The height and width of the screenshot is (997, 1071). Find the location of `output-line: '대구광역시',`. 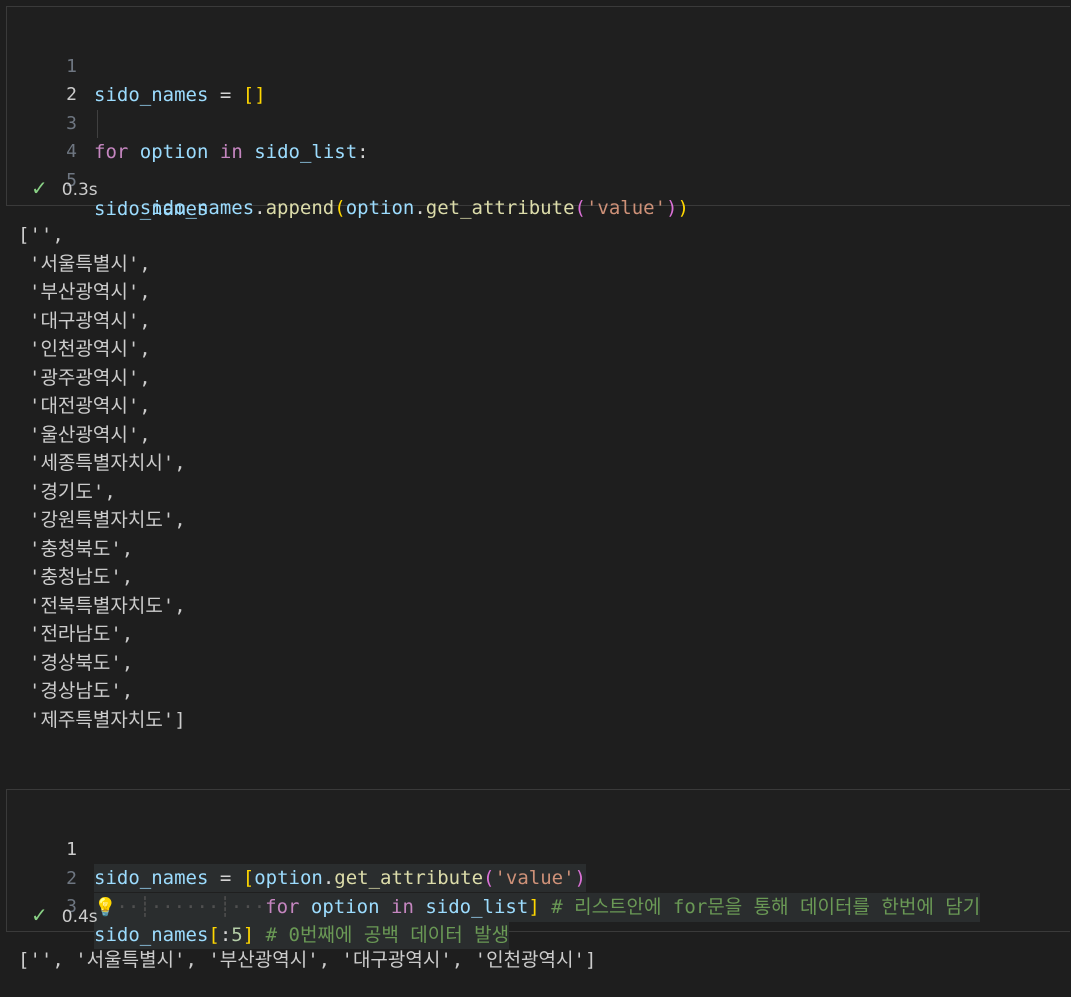

output-line: '대구광역시', is located at coordinates (90, 320).